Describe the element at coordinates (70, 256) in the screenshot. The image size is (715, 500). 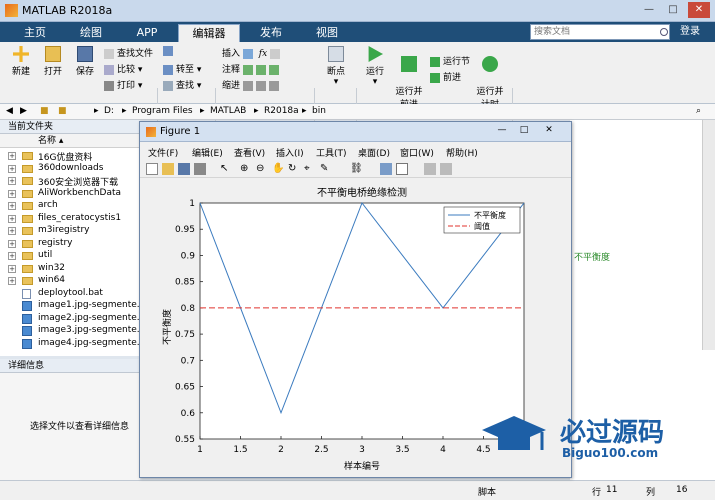
I see `list-item: + util` at that location.